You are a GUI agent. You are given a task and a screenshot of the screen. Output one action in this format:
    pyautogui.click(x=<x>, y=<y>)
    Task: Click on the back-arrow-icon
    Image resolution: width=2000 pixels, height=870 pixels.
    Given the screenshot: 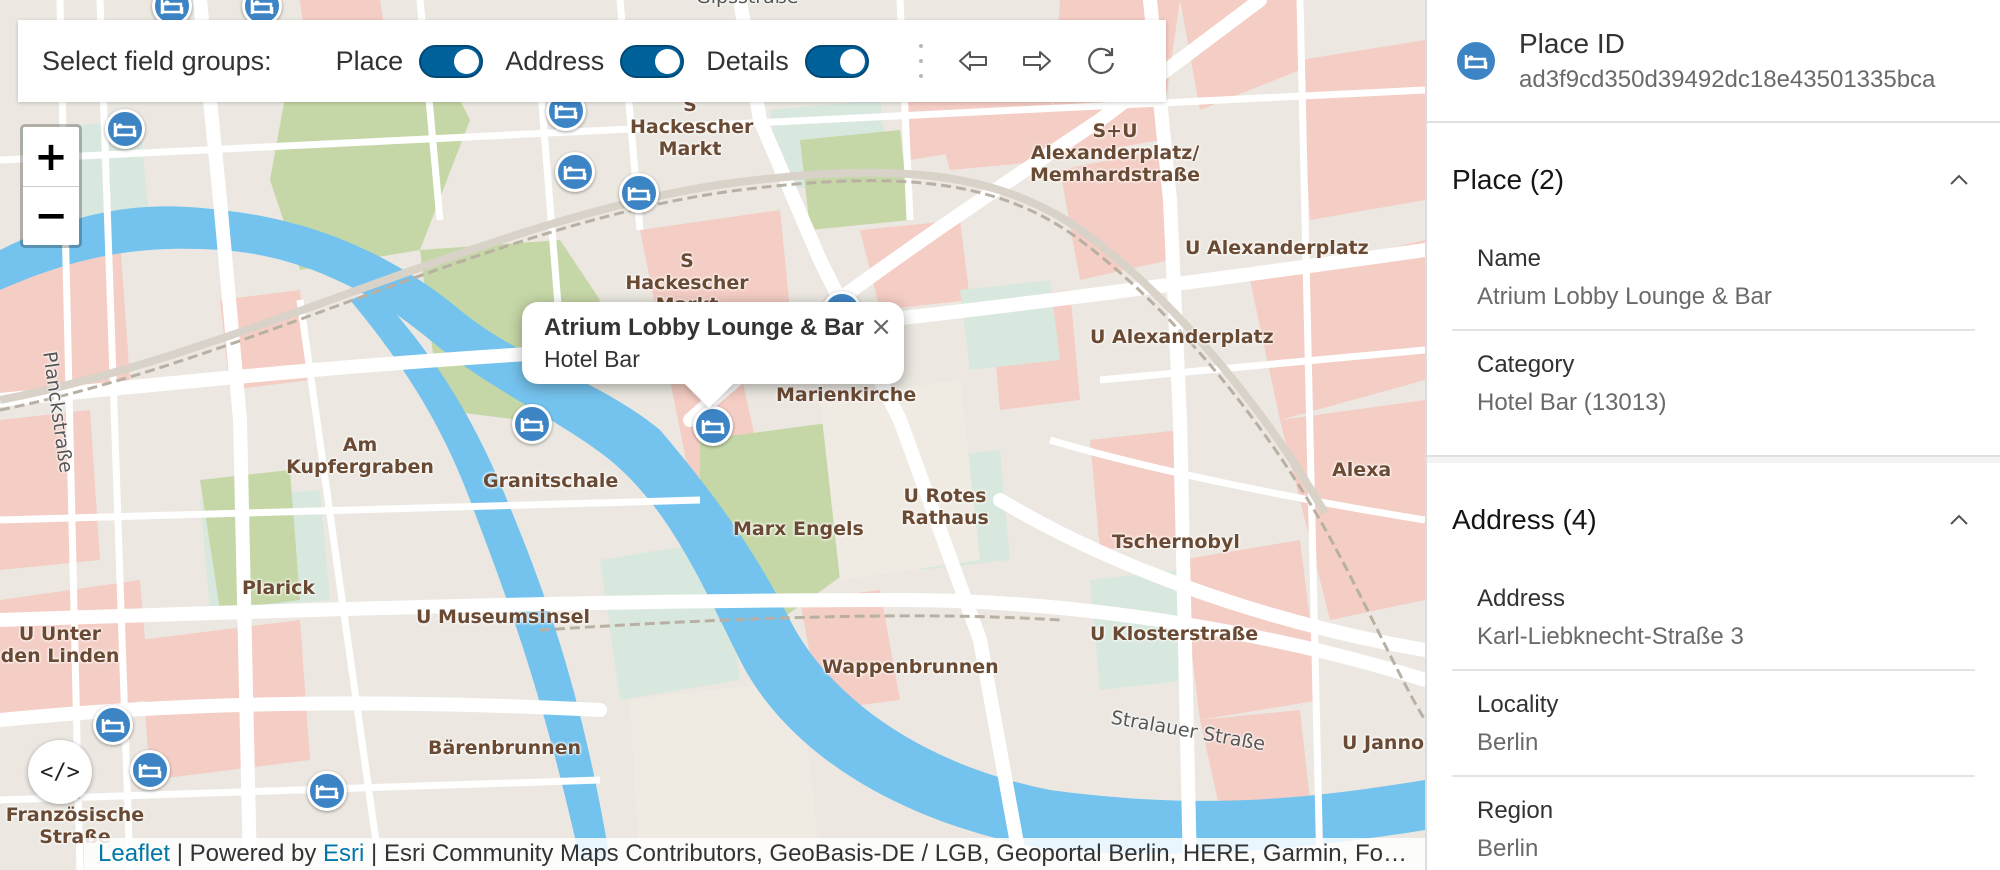 What is the action you would take?
    pyautogui.click(x=972, y=61)
    